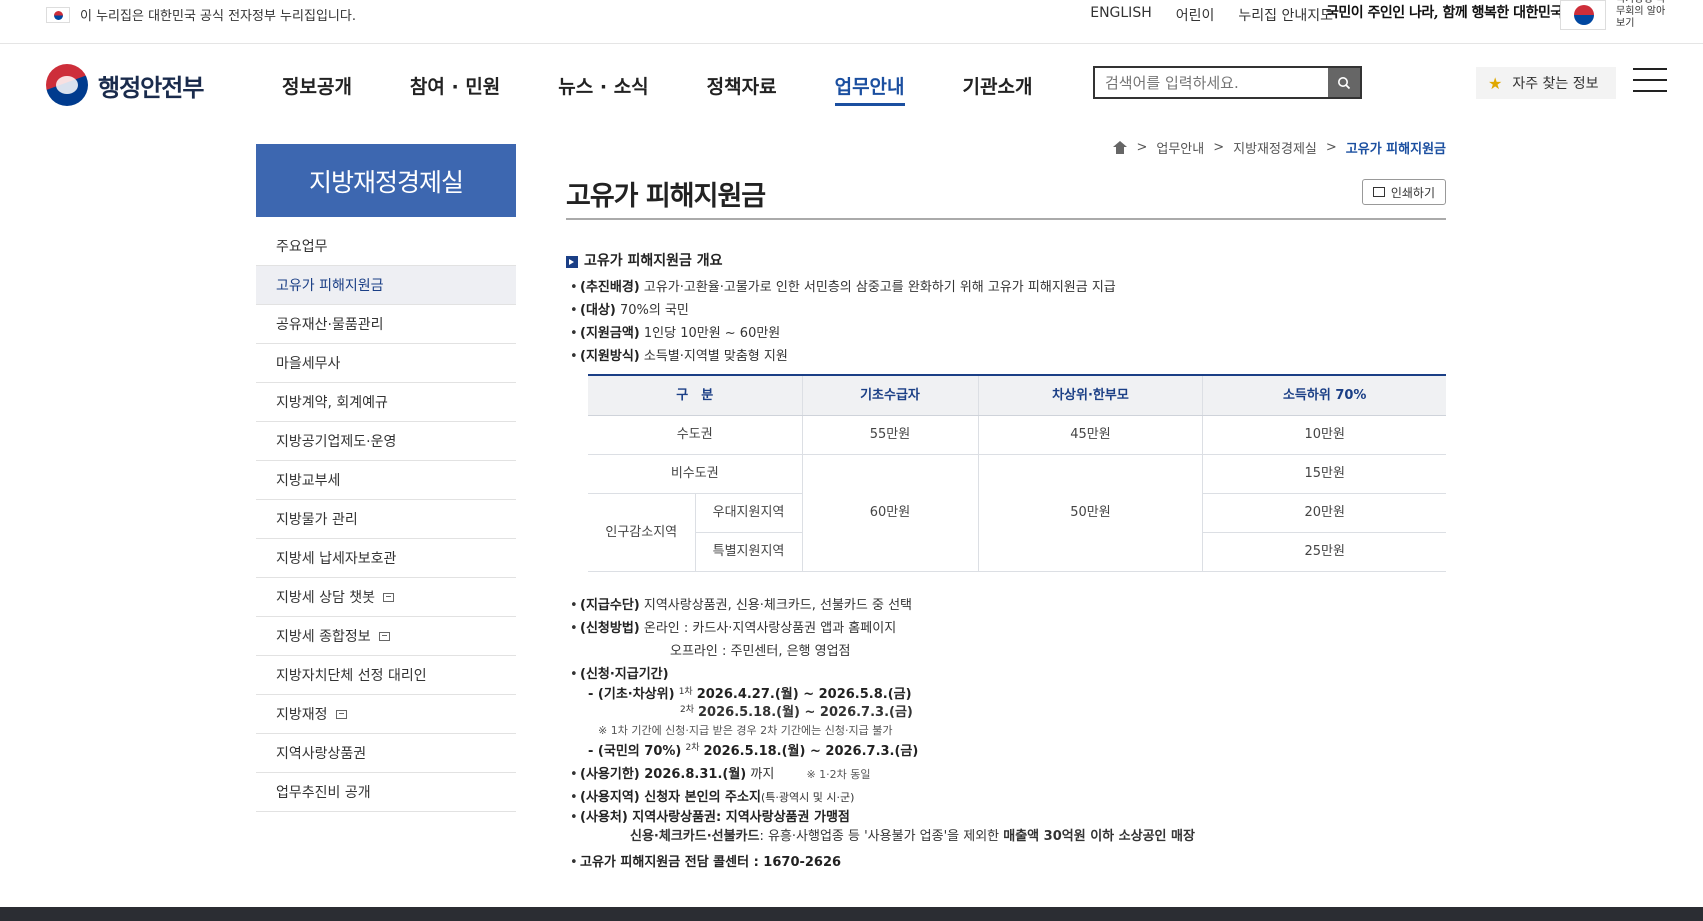 This screenshot has height=921, width=1703. What do you see at coordinates (1006, 605) in the screenshot?
I see `list-item: (지급수단) 지역사랑상품권, 신용·체크카드, 선불카드 중 선택` at bounding box center [1006, 605].